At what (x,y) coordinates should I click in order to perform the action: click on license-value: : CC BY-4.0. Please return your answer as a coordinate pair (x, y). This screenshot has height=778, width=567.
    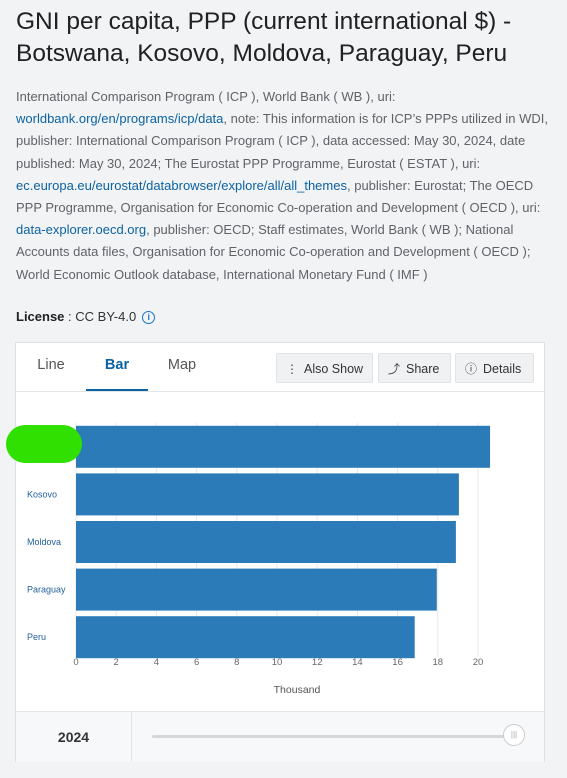
    Looking at the image, I should click on (100, 316).